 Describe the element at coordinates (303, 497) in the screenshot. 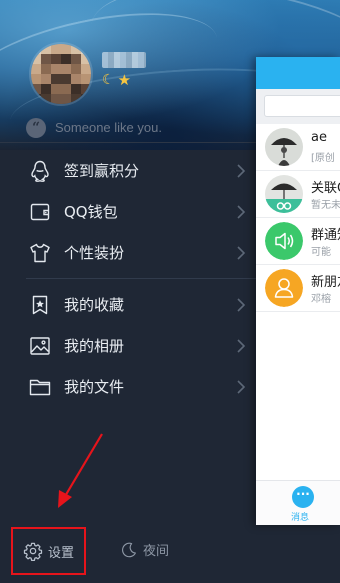

I see `chat-bubble-icon: ···` at that location.